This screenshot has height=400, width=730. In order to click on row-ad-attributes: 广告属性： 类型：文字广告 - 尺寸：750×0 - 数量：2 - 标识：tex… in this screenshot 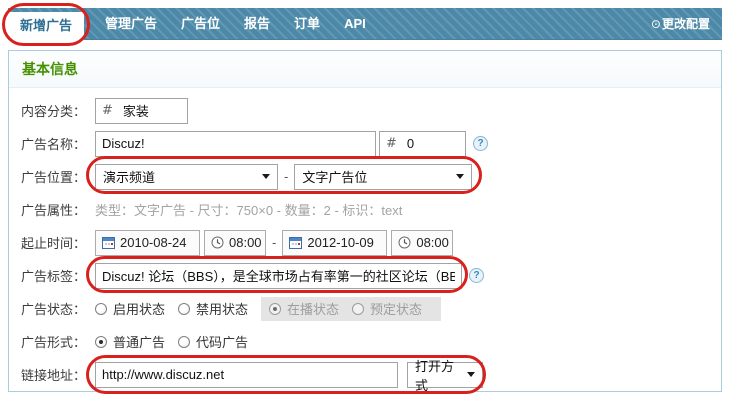, I will do `click(365, 209)`.